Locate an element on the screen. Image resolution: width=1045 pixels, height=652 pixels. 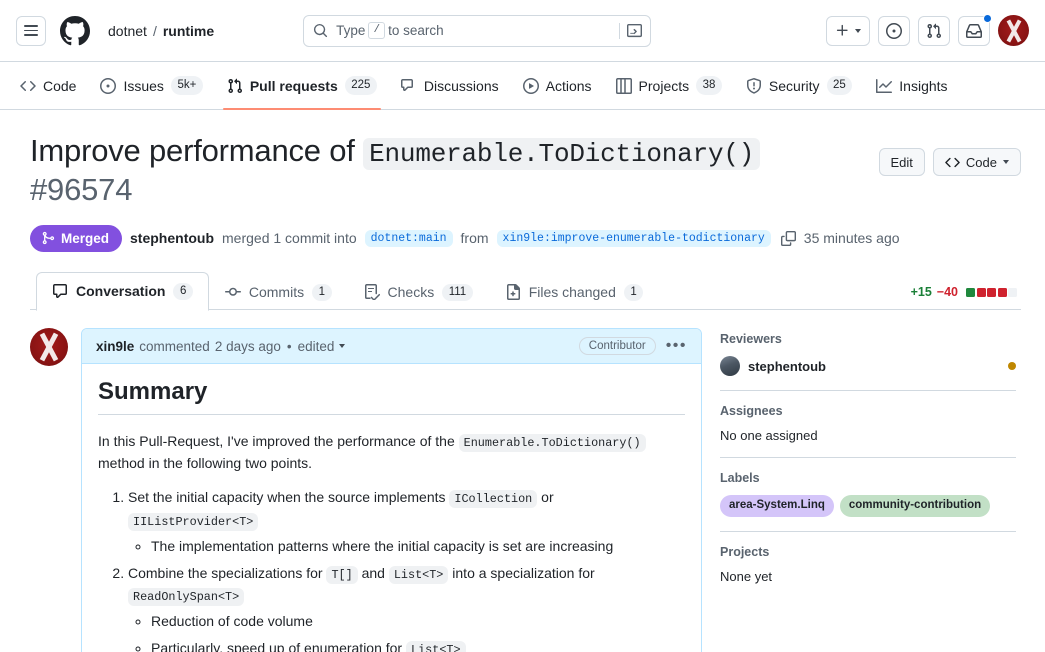
pull-requests-button is located at coordinates (934, 30).